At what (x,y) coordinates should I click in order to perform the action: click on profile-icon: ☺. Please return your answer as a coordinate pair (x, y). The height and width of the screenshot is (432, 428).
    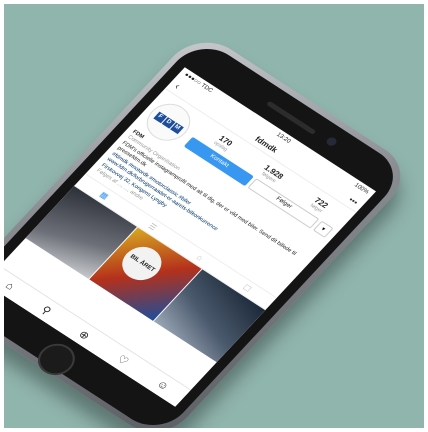
    Looking at the image, I should click on (163, 385).